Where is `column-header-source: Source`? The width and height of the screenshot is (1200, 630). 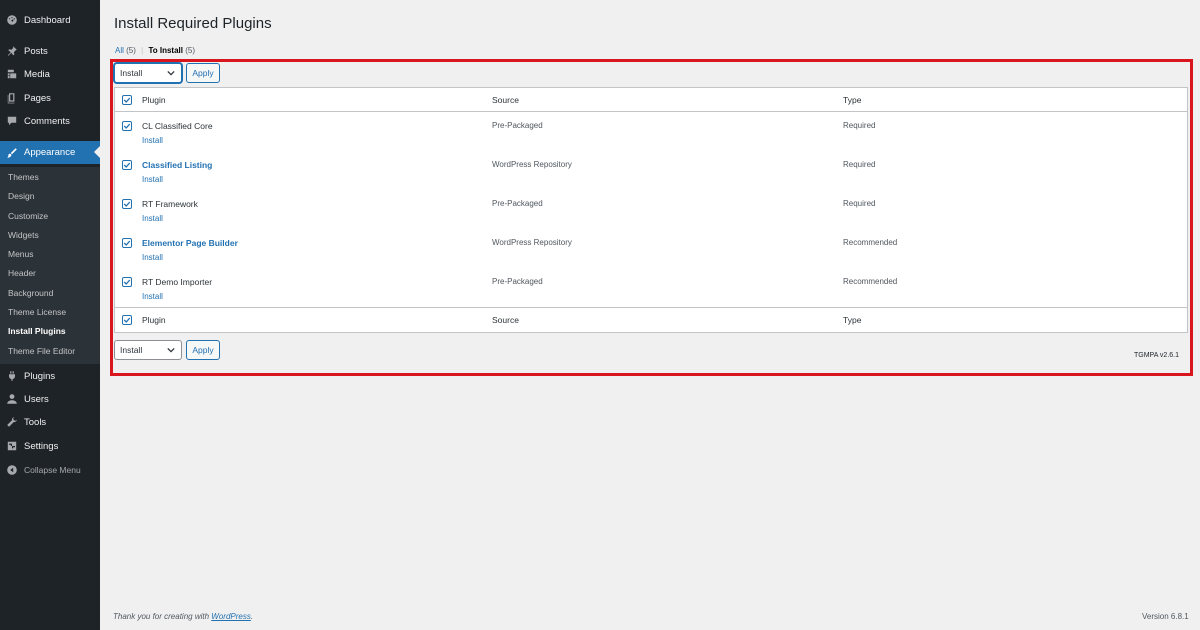
column-header-source: Source is located at coordinates (505, 100).